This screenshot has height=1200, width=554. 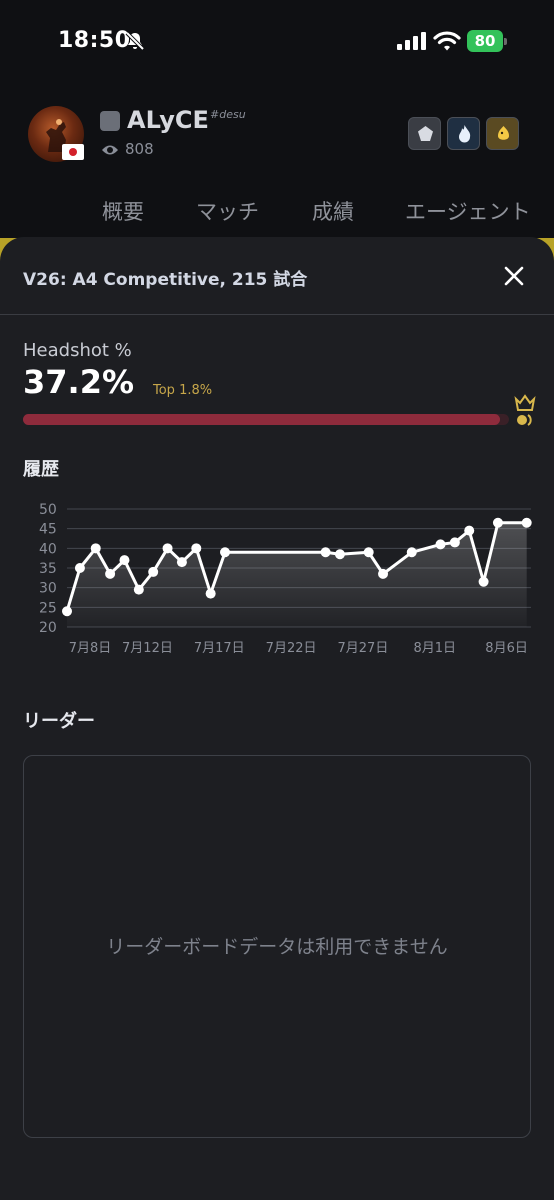 I want to click on x-tick-label: 7月8日, so click(x=90, y=648).